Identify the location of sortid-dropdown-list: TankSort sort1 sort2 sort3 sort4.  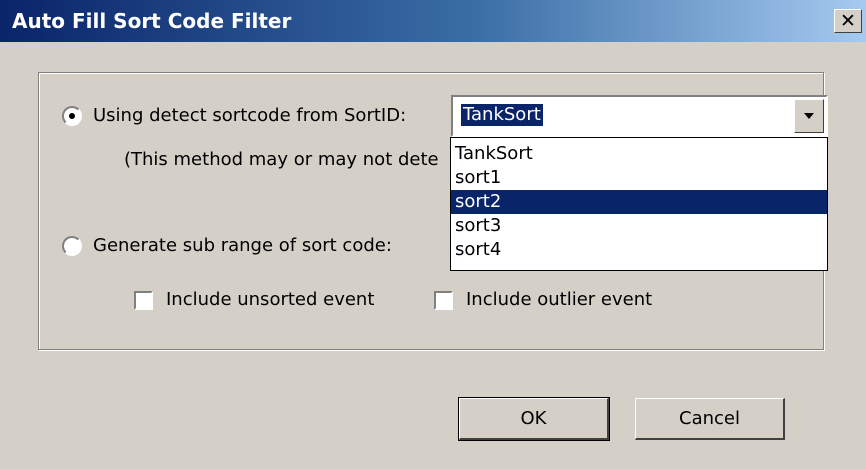
(639, 204).